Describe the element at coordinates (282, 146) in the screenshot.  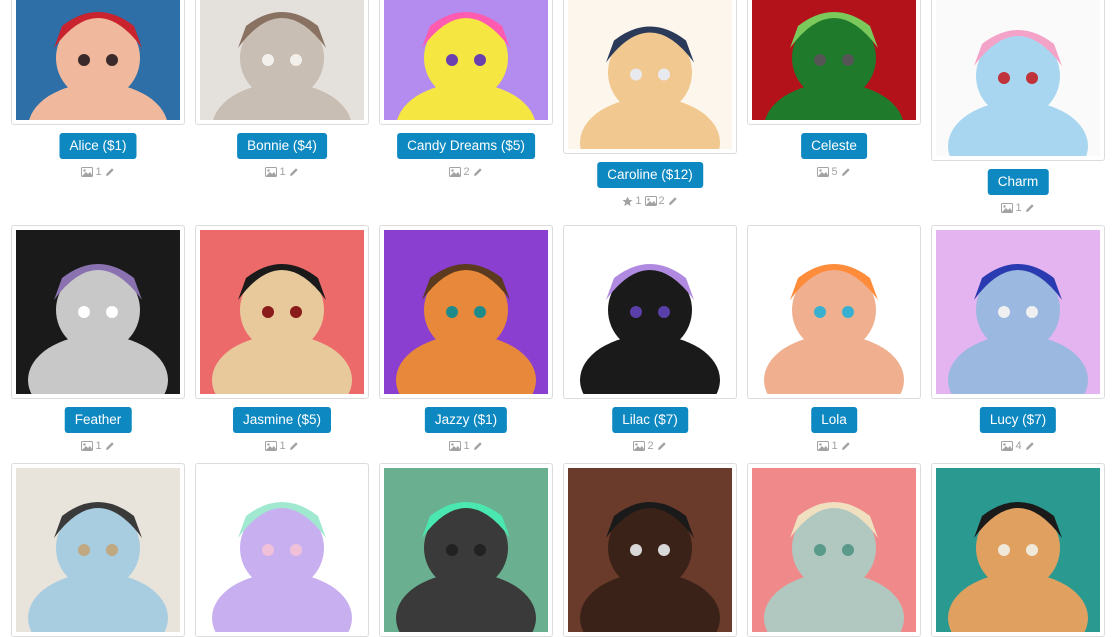
I see `character-name-button: Bonnie ($4)` at that location.